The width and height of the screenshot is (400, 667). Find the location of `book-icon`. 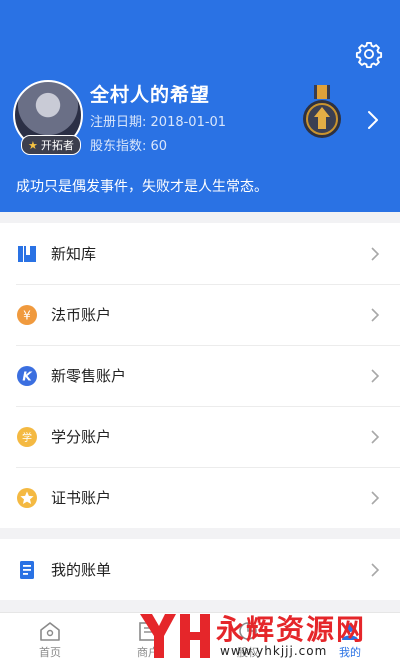

book-icon is located at coordinates (27, 253).